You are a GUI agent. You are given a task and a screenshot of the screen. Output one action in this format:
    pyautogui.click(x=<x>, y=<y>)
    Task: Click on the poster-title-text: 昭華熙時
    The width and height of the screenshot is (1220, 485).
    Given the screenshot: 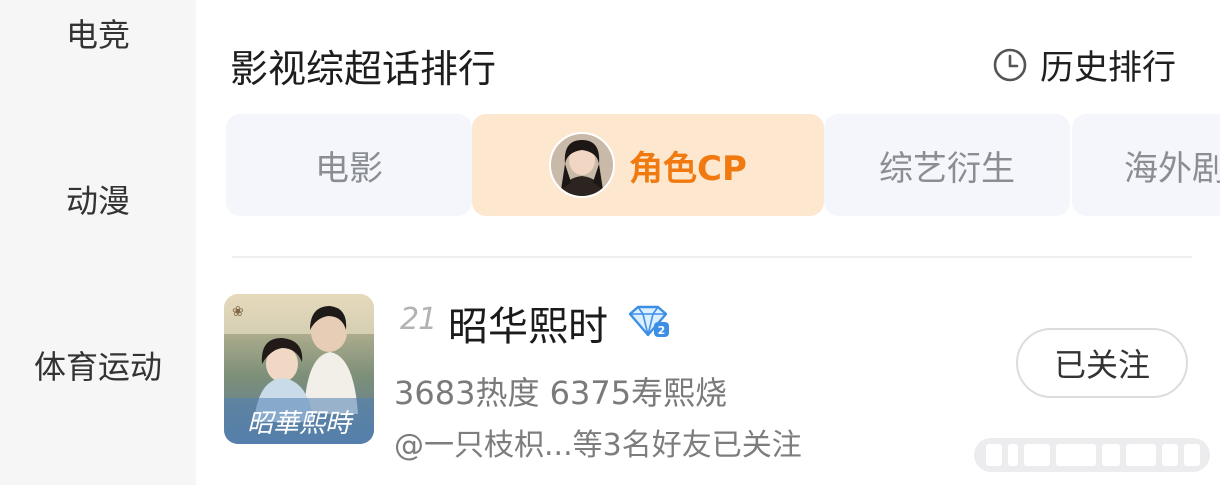 What is the action you would take?
    pyautogui.click(x=300, y=424)
    